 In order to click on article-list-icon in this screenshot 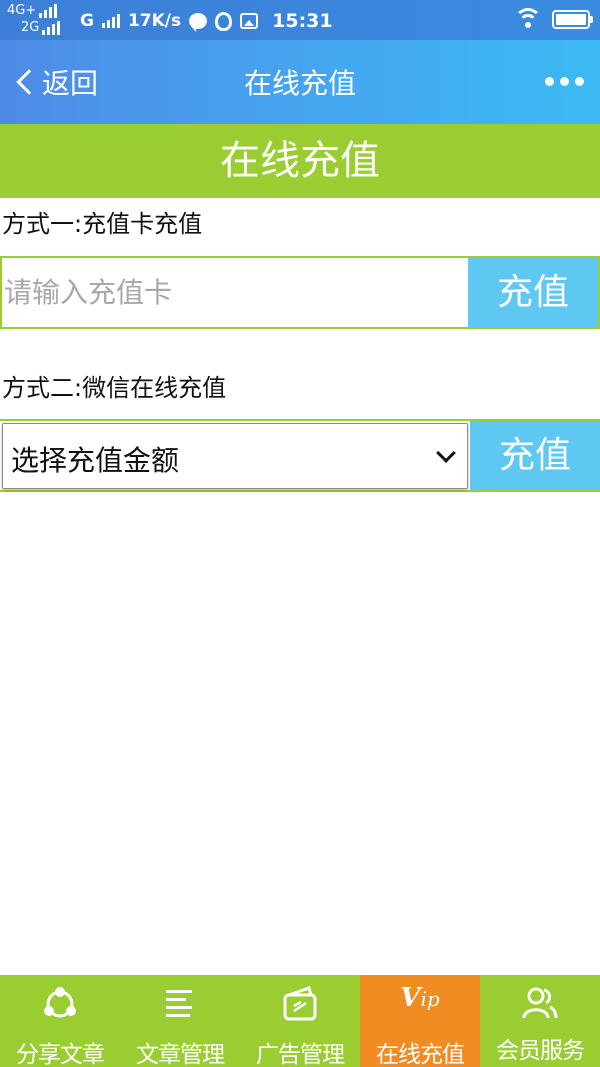, I will do `click(179, 1003)`.